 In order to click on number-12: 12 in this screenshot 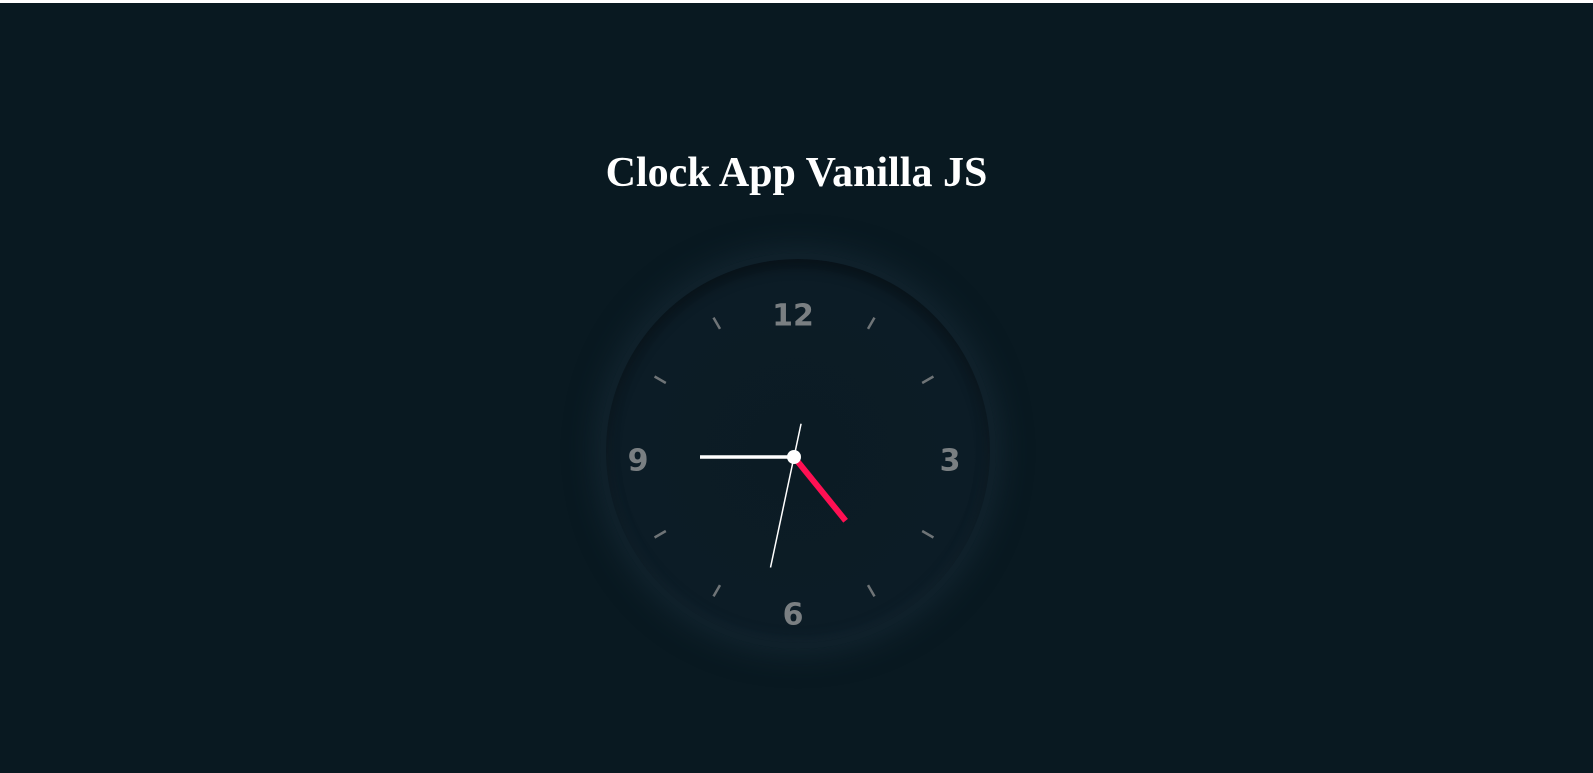, I will do `click(793, 316)`.